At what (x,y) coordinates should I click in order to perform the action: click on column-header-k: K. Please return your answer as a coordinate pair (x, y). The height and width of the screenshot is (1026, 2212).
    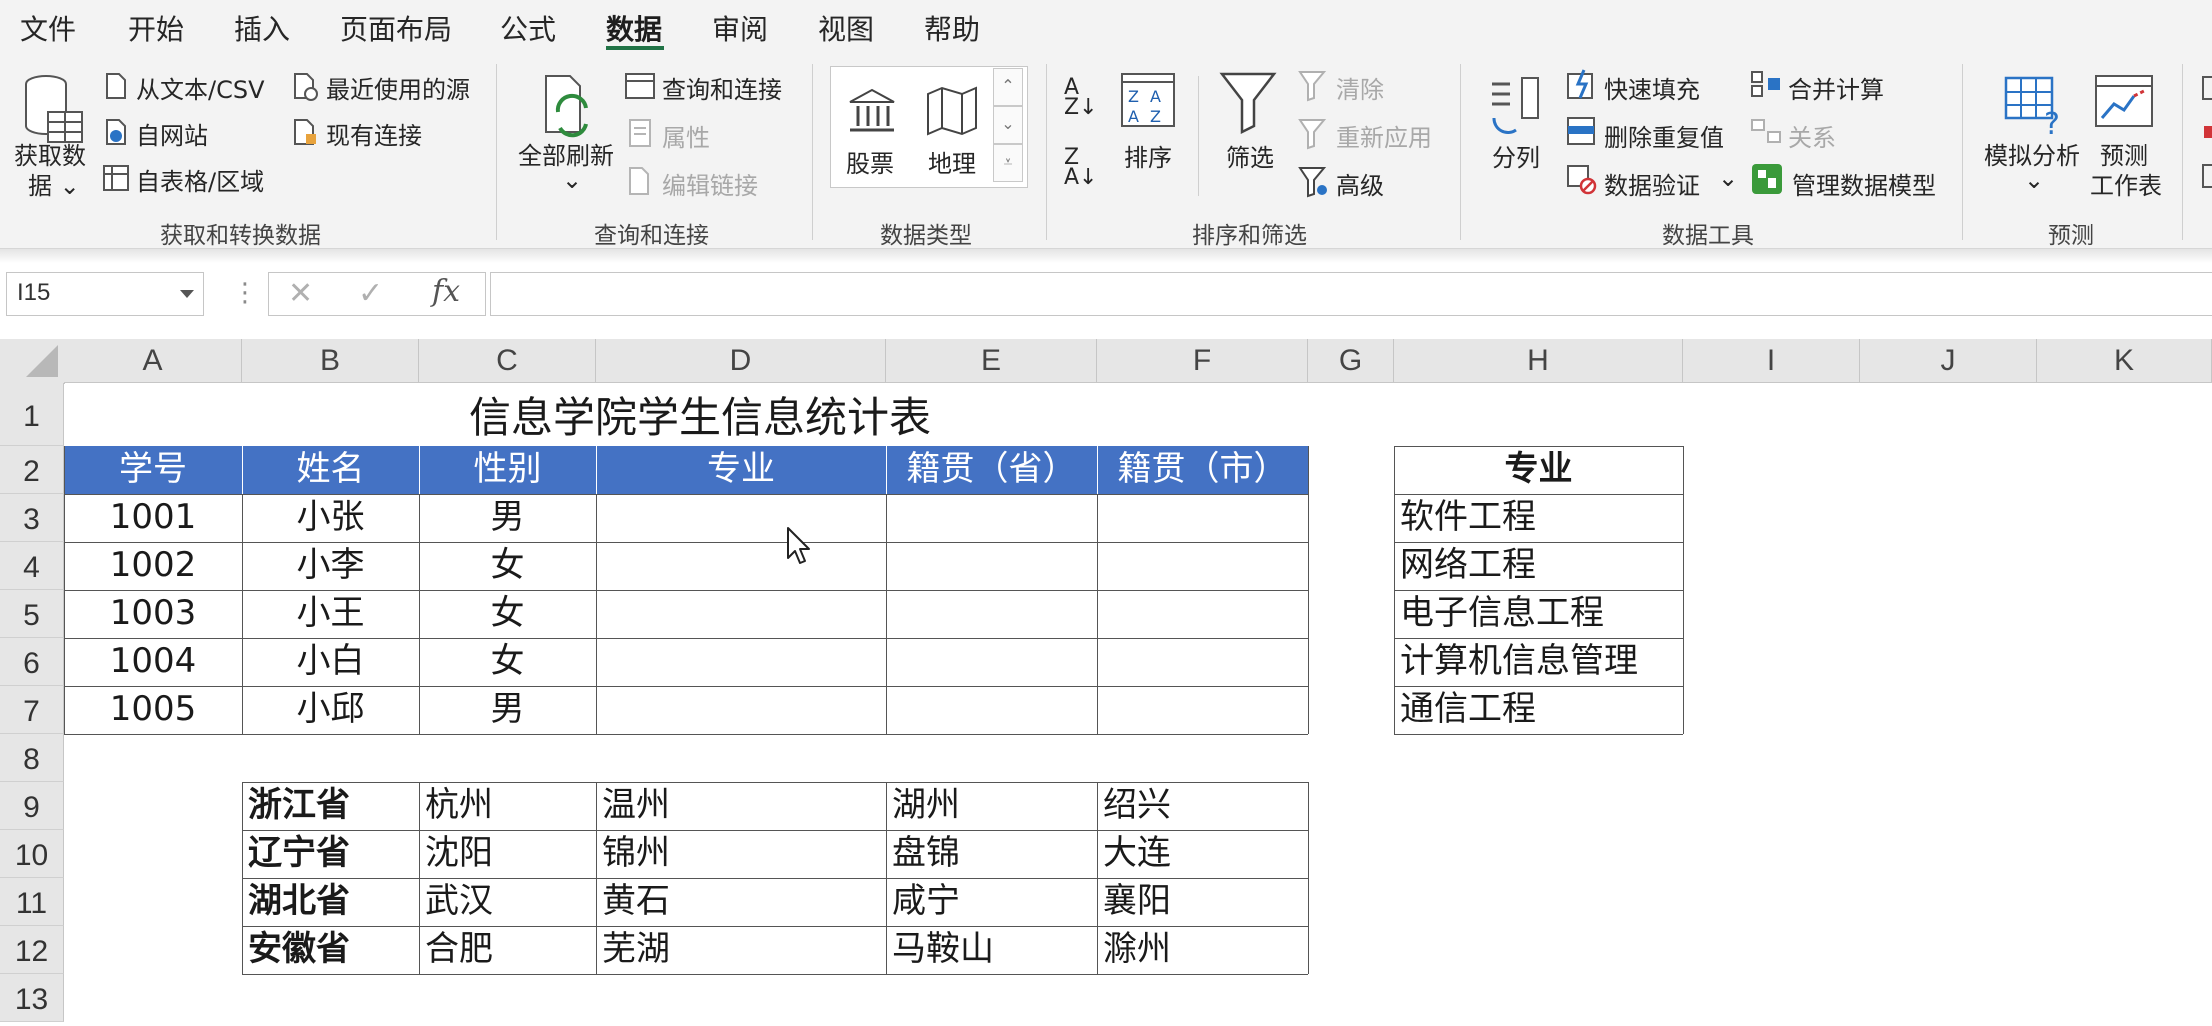
    Looking at the image, I should click on (2124, 361).